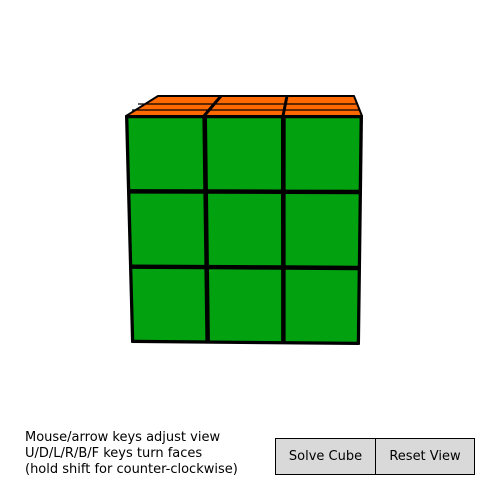 This screenshot has width=500, height=500. I want to click on top-face-background, so click(244, 106).